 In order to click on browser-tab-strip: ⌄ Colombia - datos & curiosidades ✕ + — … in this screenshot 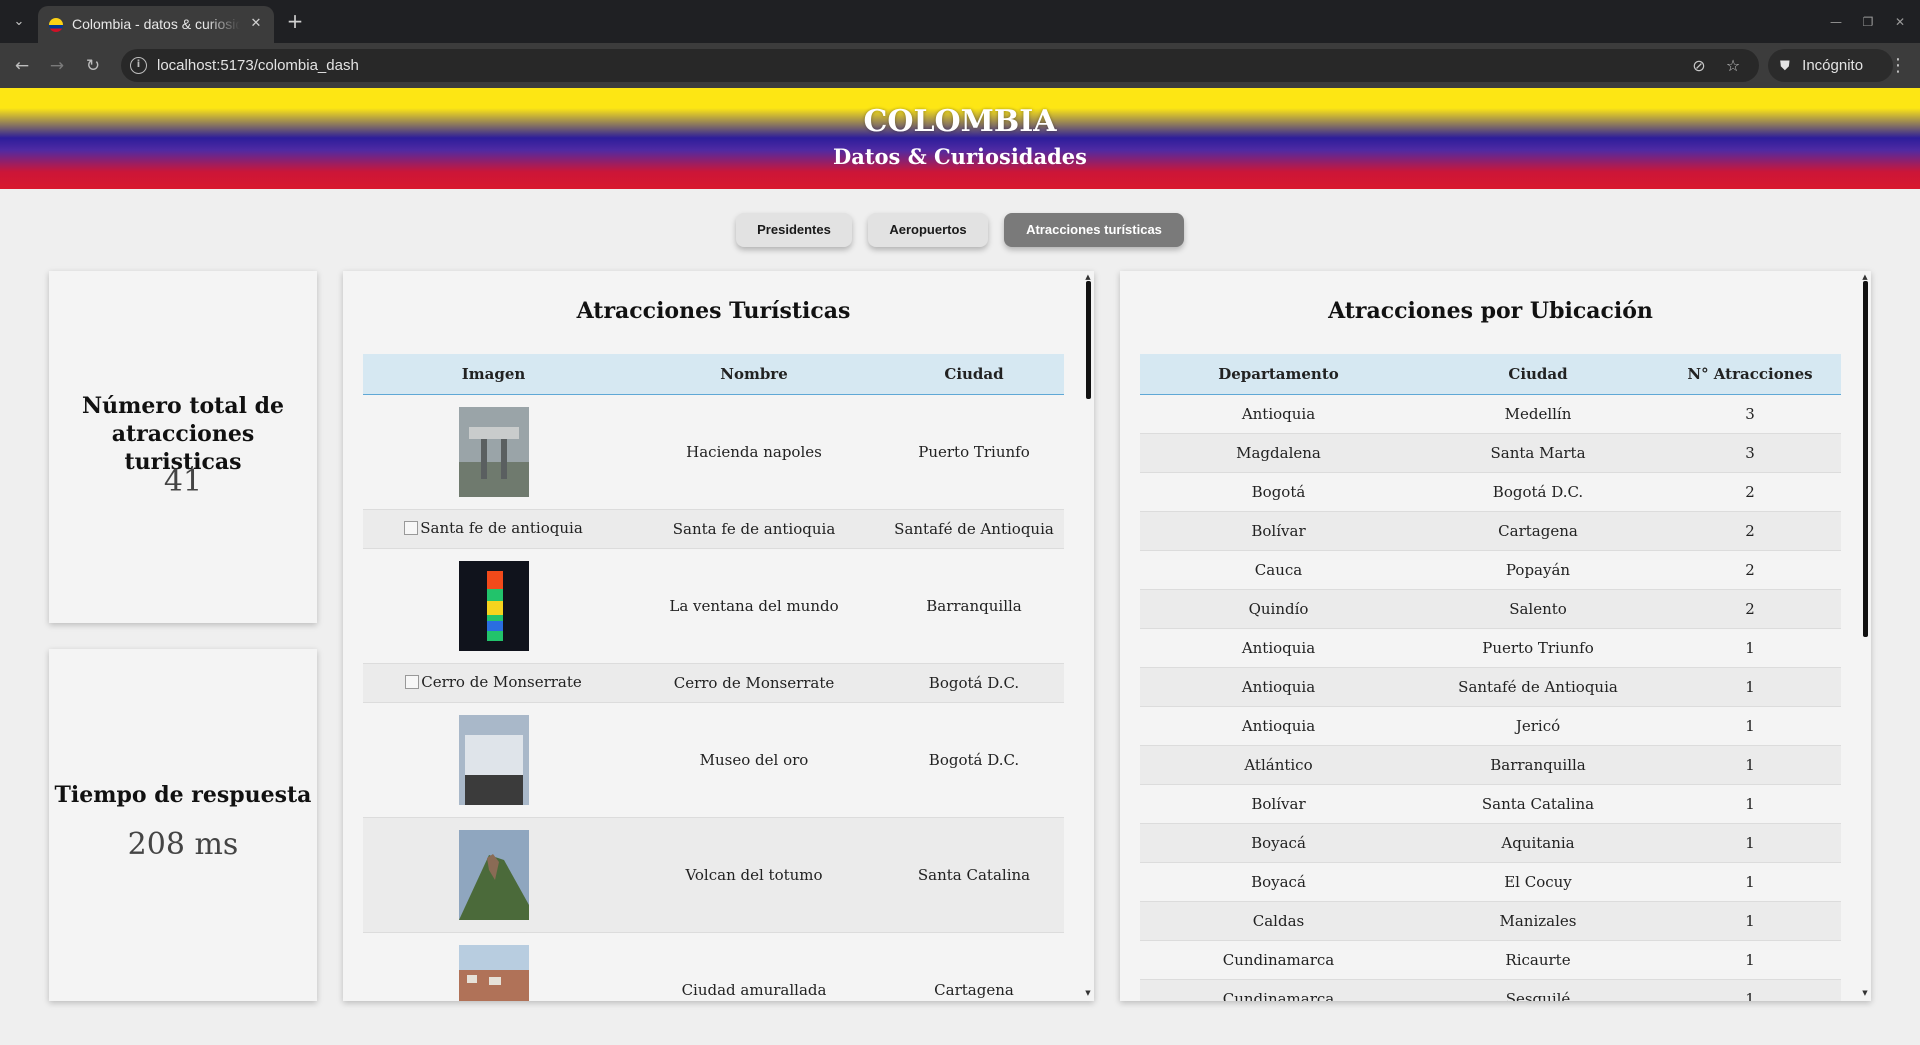, I will do `click(960, 21)`.